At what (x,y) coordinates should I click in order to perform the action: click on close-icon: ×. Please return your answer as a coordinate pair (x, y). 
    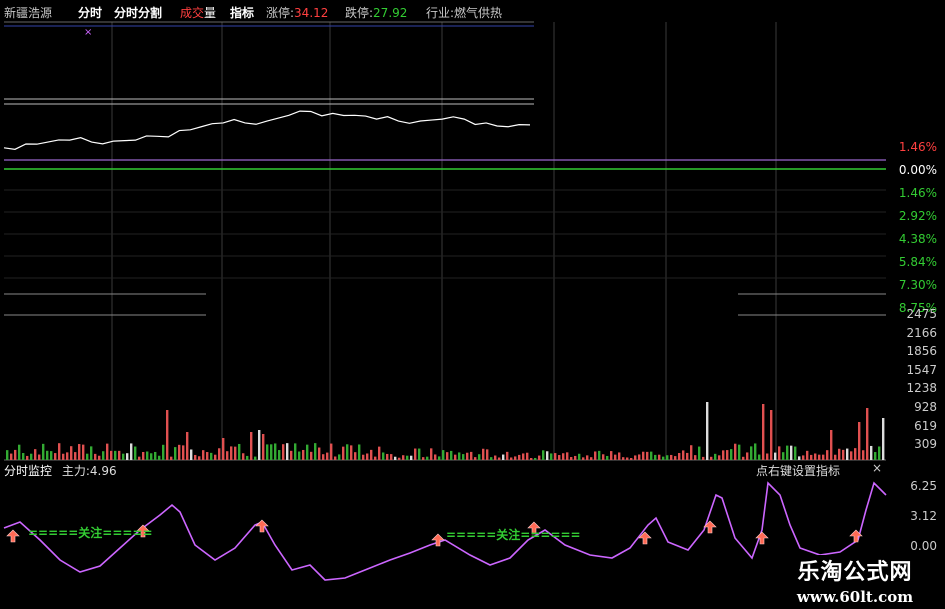
    Looking at the image, I should click on (877, 468).